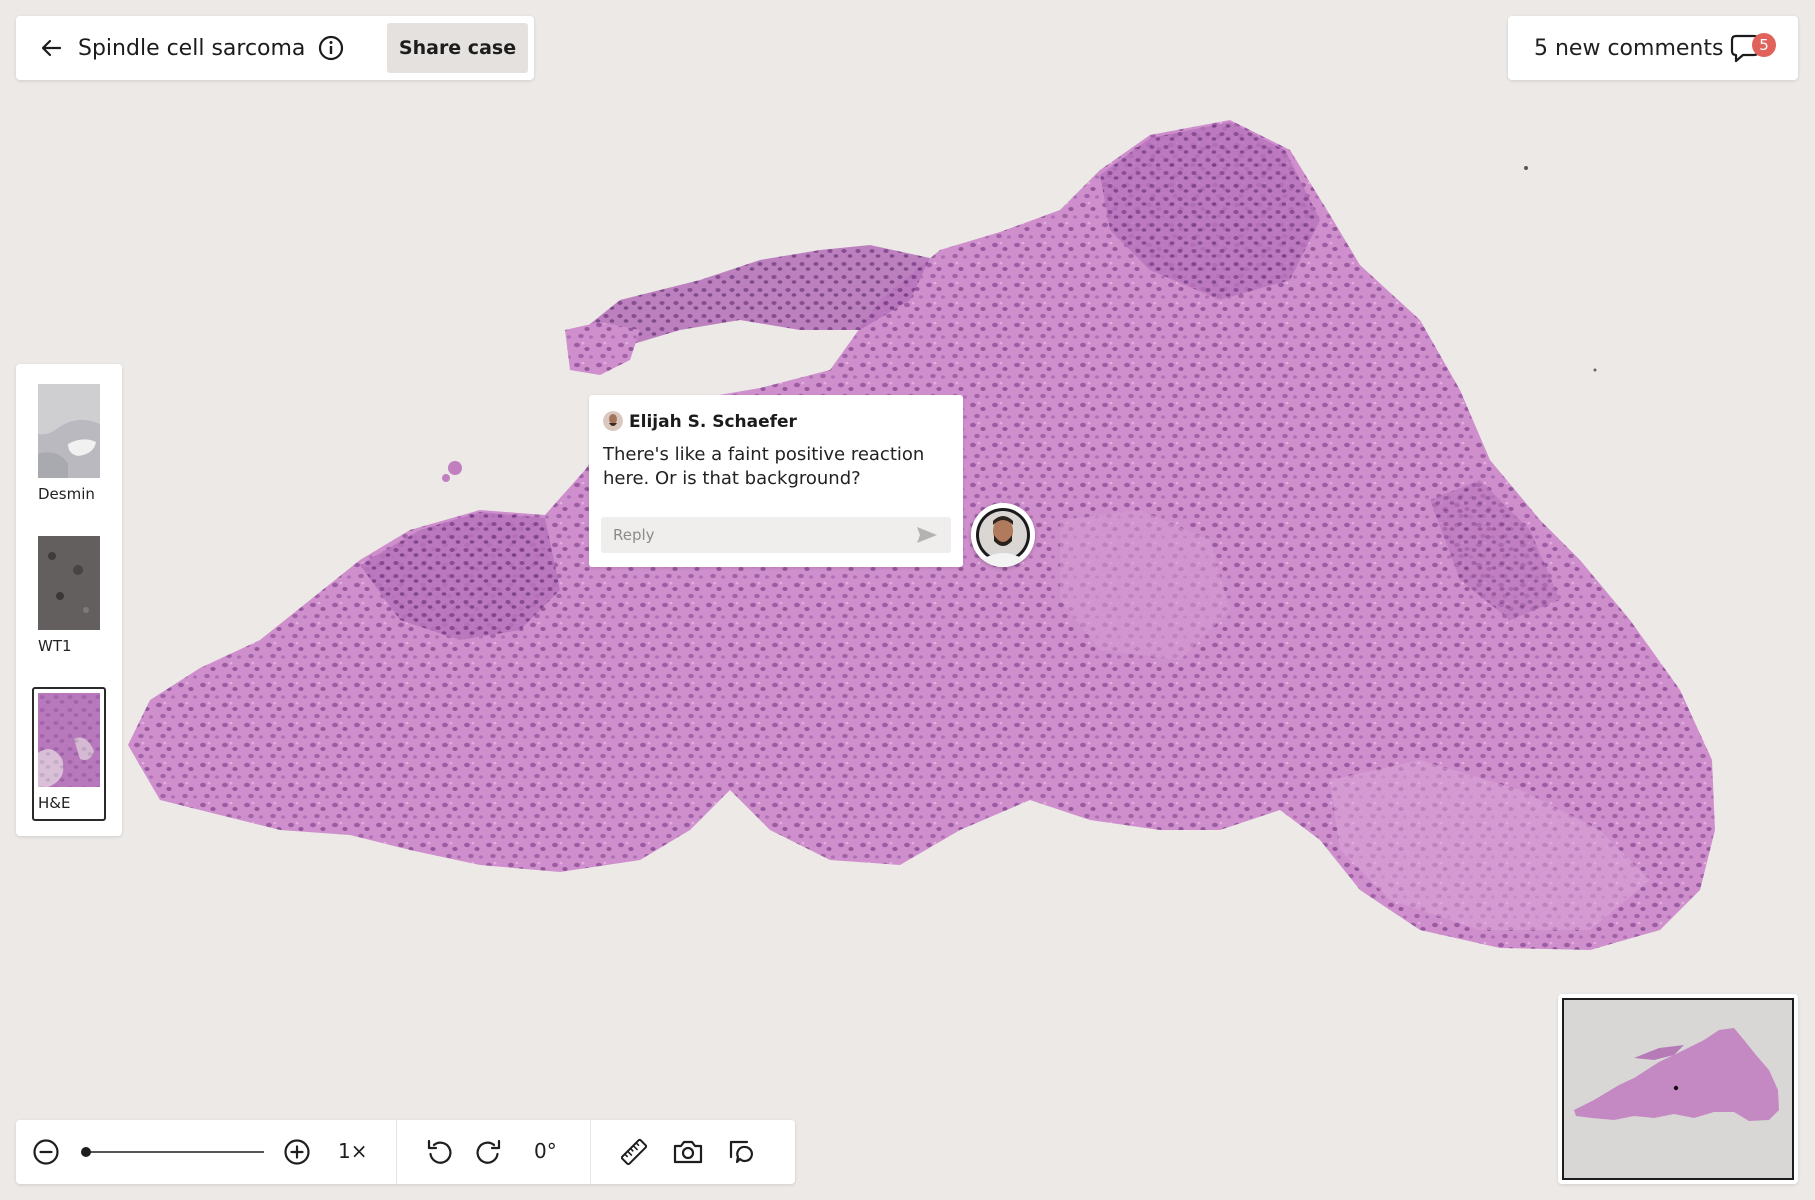 This screenshot has height=1200, width=1815. What do you see at coordinates (776, 535) in the screenshot?
I see `reply-input` at bounding box center [776, 535].